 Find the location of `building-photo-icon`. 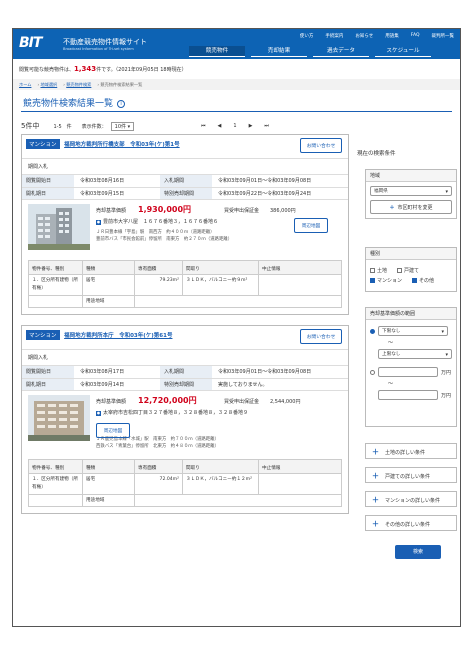

building-photo-icon is located at coordinates (59, 227).